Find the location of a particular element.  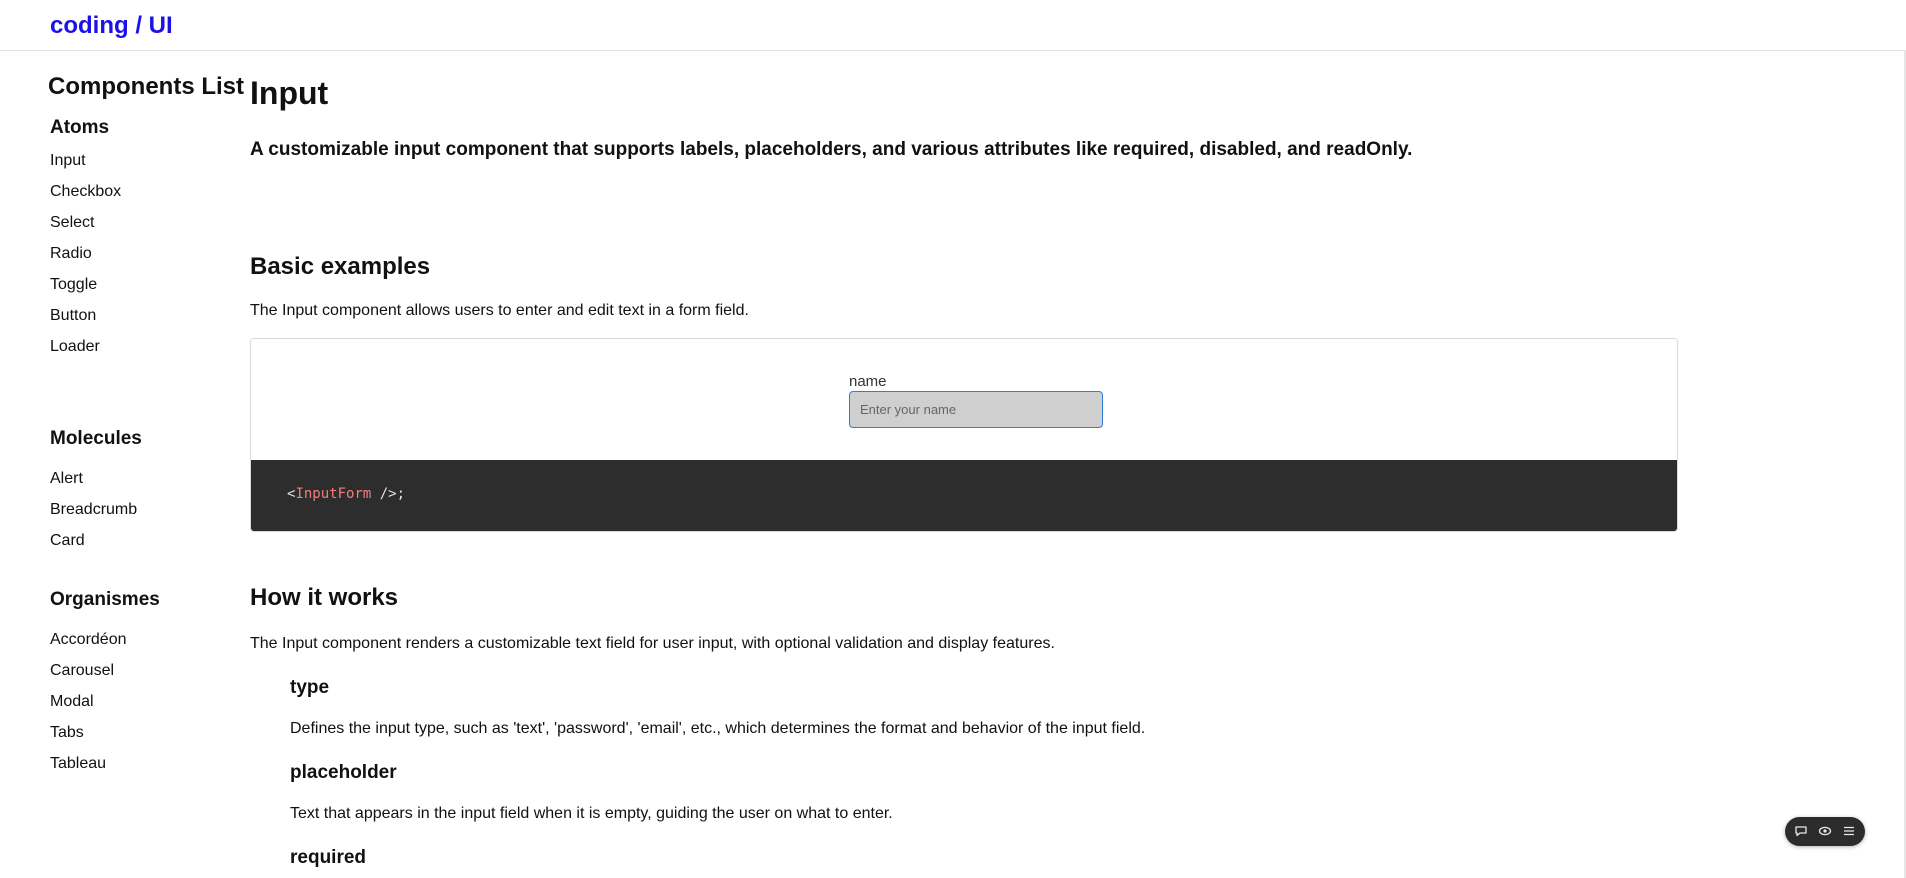

name-field-label: name is located at coordinates (868, 381).